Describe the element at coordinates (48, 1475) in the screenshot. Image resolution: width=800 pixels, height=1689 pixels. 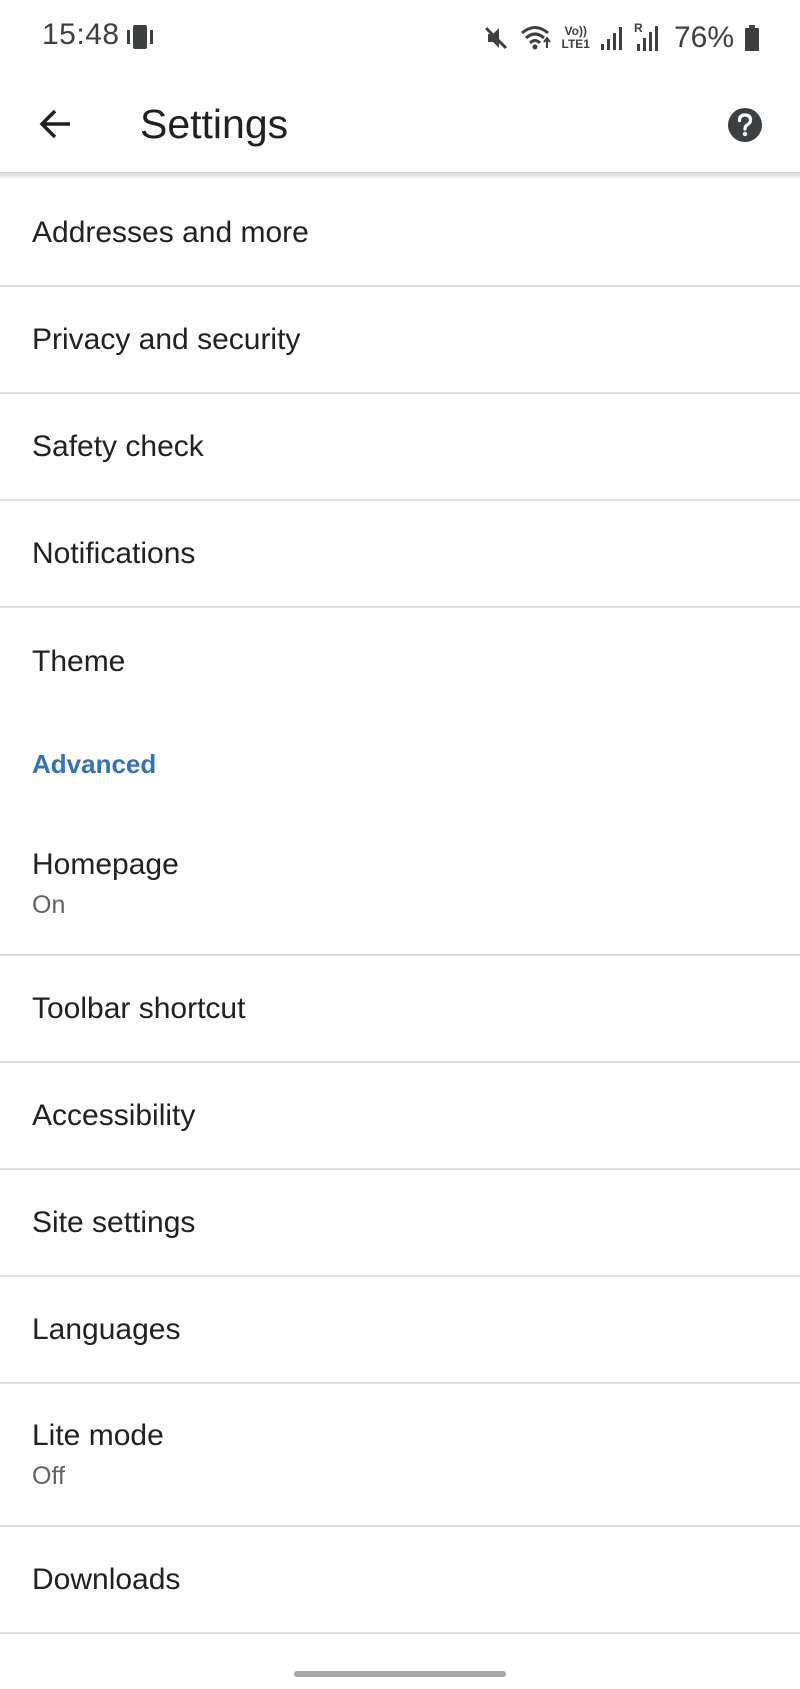
I see `setting-status: Off` at that location.